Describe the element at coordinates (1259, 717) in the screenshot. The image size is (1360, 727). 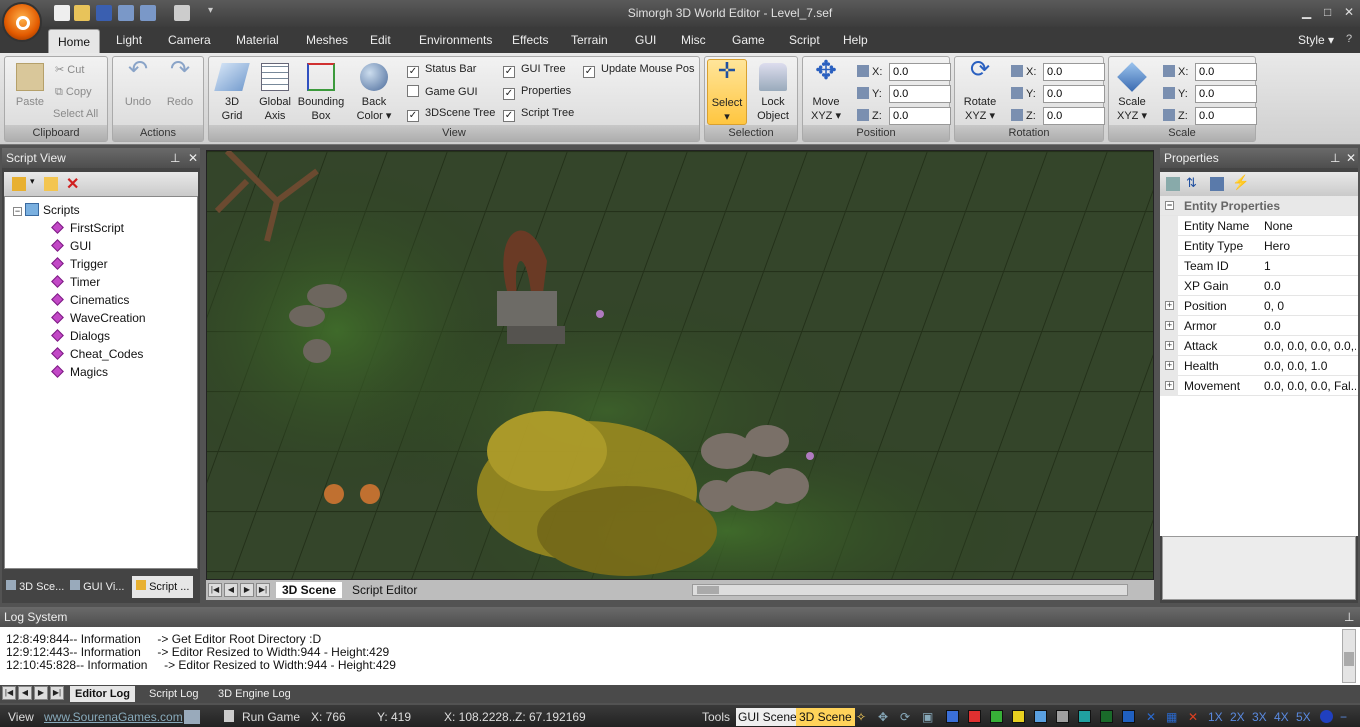
I see `zoom-3x-button: 3X` at that location.